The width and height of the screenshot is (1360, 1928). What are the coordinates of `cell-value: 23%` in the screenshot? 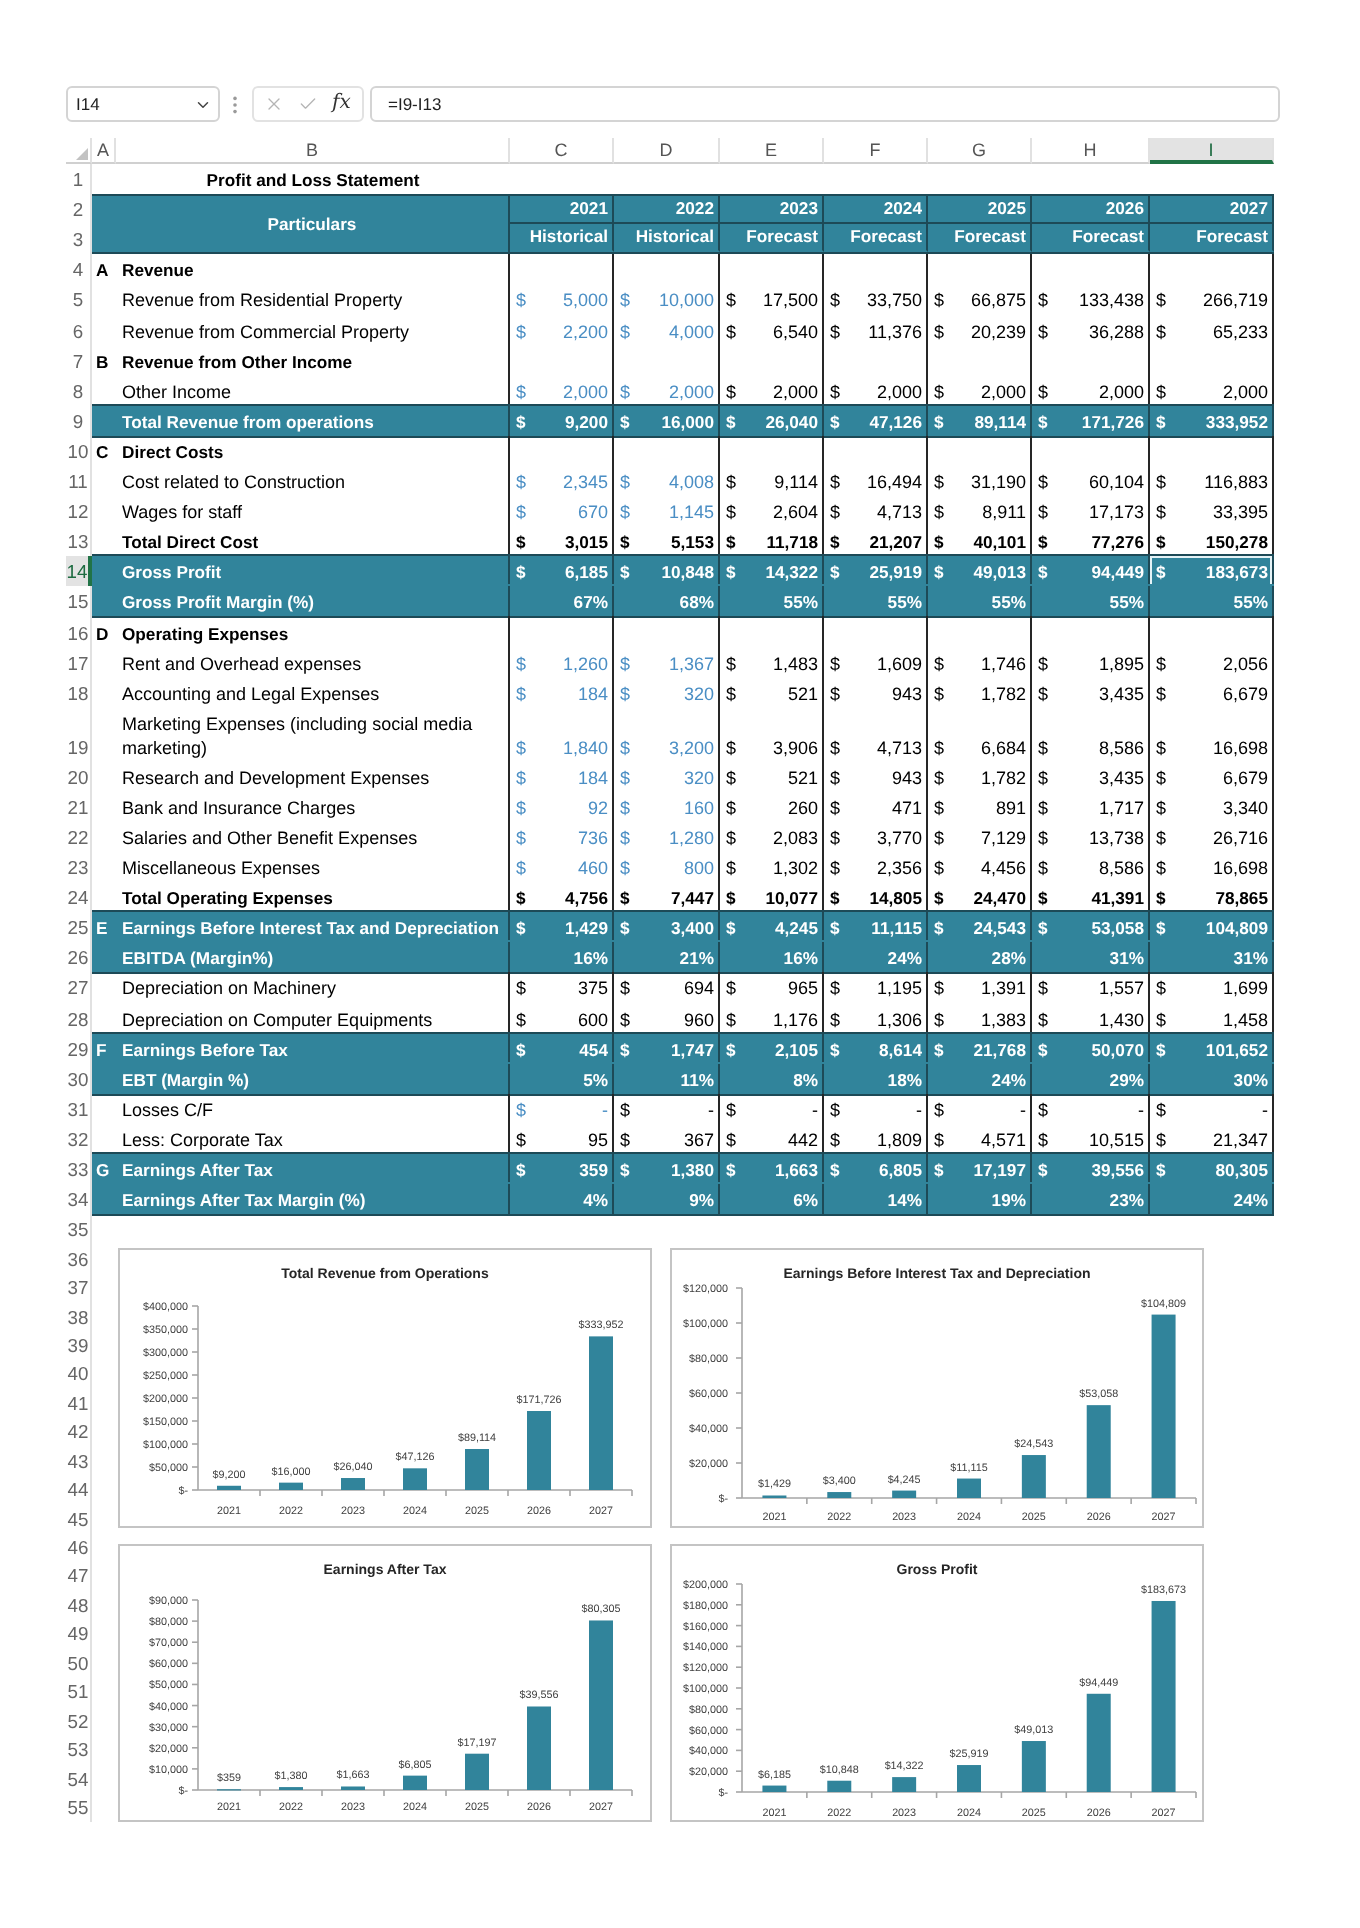 It's located at (1126, 1200).